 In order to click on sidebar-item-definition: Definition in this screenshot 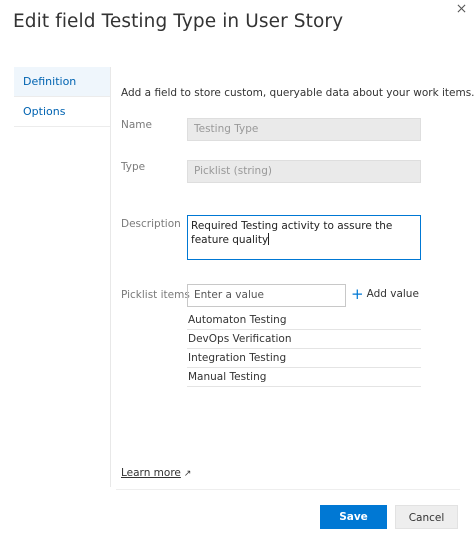, I will do `click(62, 82)`.